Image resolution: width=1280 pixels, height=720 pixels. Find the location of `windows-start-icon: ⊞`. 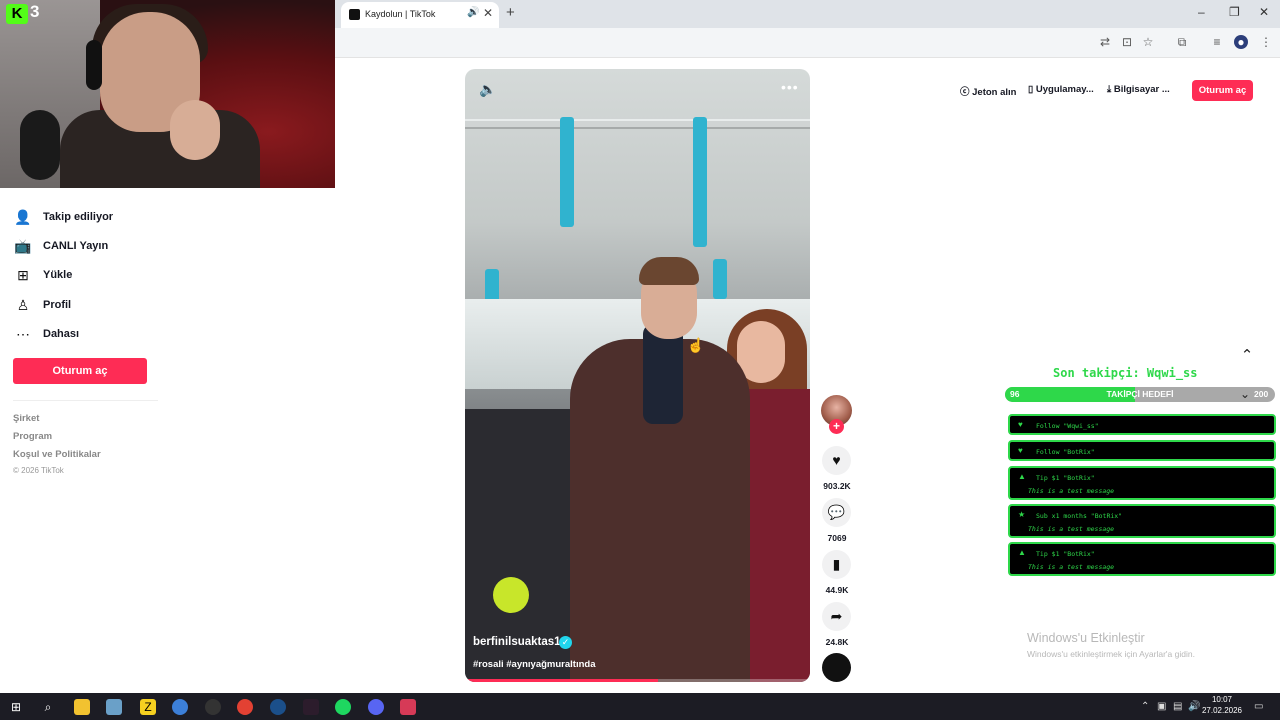

windows-start-icon: ⊞ is located at coordinates (16, 707).